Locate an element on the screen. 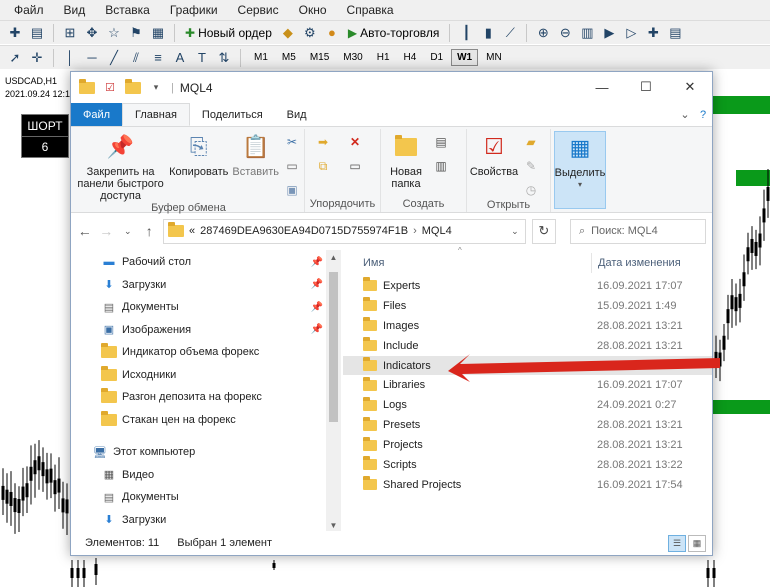  nav-pc-item: ⬇ Загрузки is located at coordinates (207, 520).